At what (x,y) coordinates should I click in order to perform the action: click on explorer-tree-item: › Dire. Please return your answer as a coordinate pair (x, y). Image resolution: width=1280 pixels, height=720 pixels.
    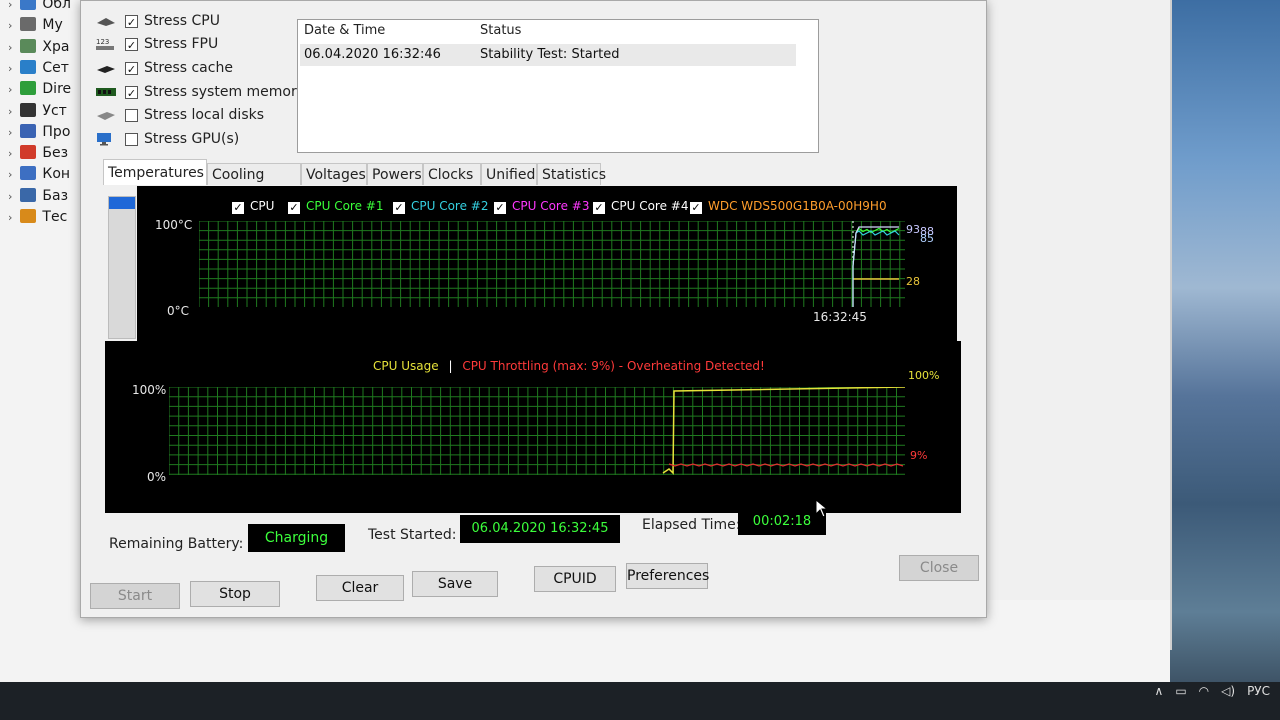
    Looking at the image, I should click on (39, 89).